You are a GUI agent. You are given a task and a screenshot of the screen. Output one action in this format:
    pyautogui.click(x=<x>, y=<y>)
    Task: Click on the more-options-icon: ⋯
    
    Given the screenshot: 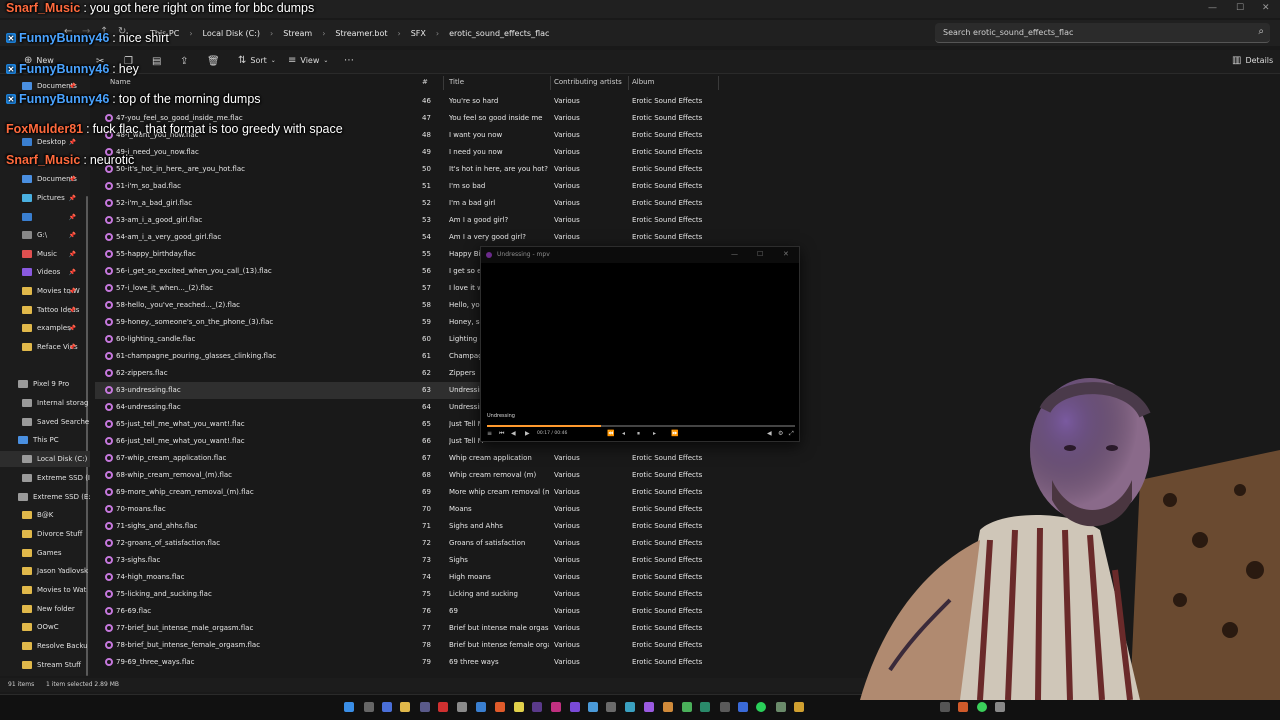 What is the action you would take?
    pyautogui.click(x=349, y=60)
    